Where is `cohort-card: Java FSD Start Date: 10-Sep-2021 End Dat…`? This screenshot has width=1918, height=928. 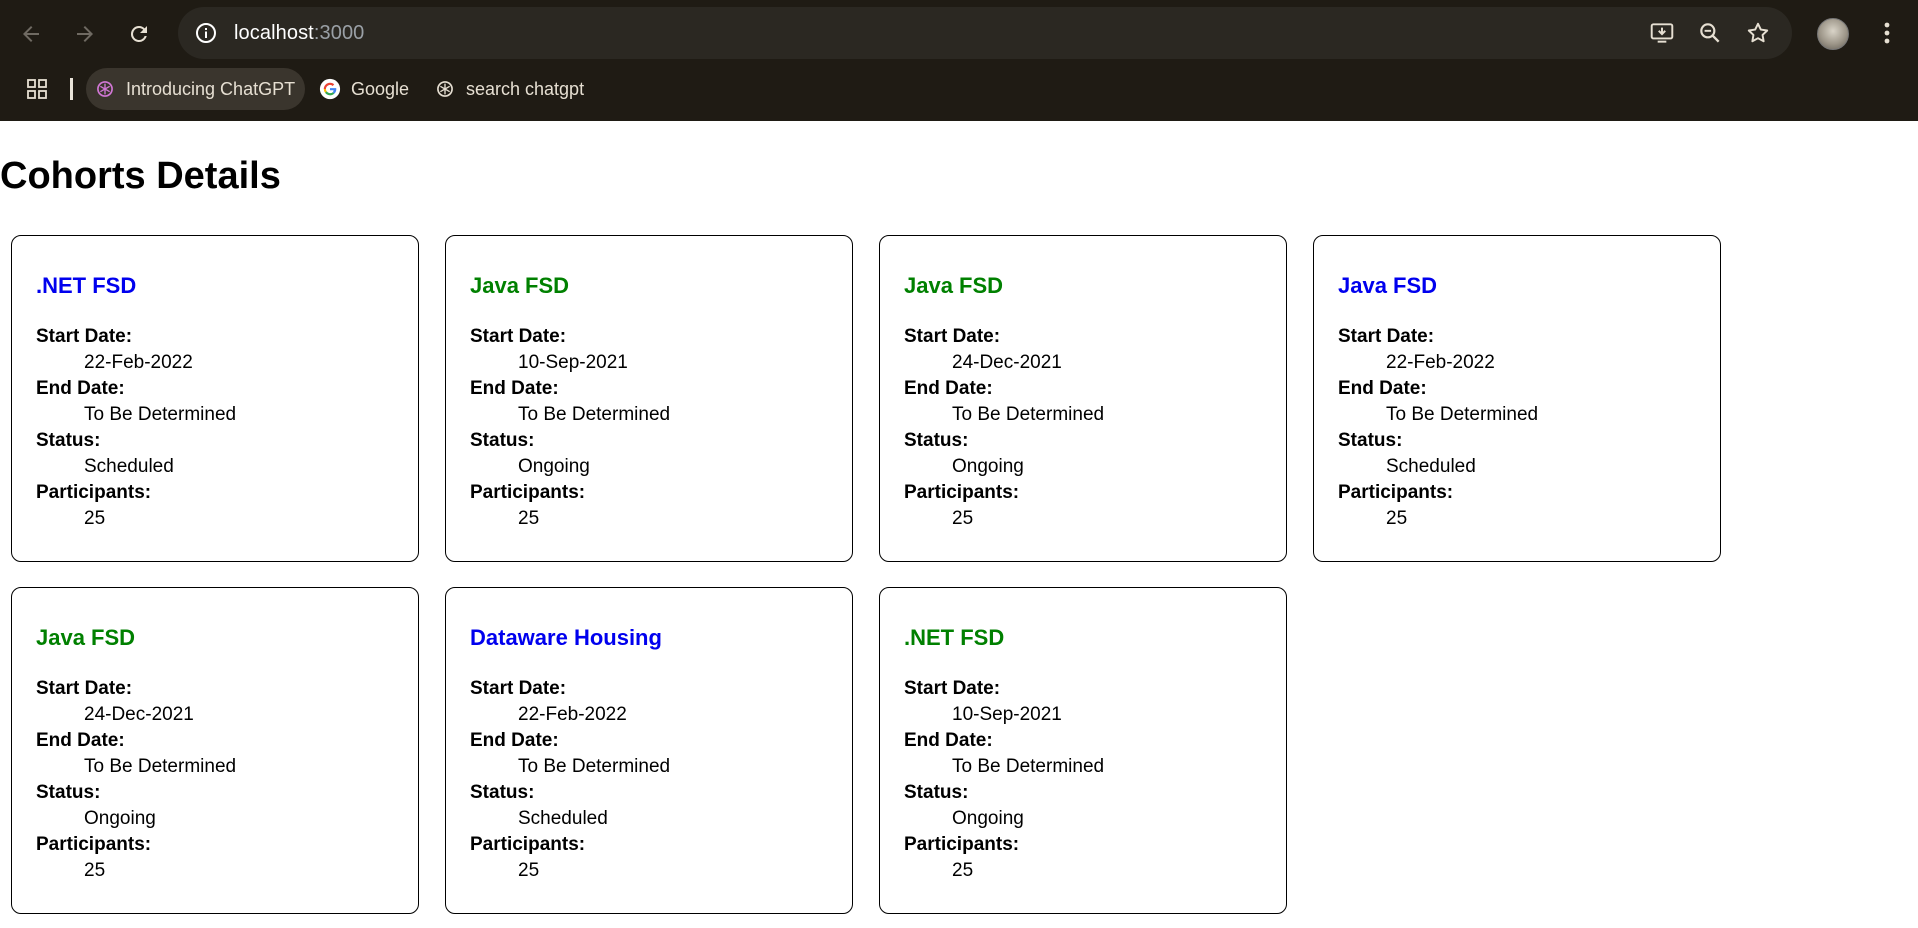
cohort-card: Java FSD Start Date: 10-Sep-2021 End Dat… is located at coordinates (649, 398).